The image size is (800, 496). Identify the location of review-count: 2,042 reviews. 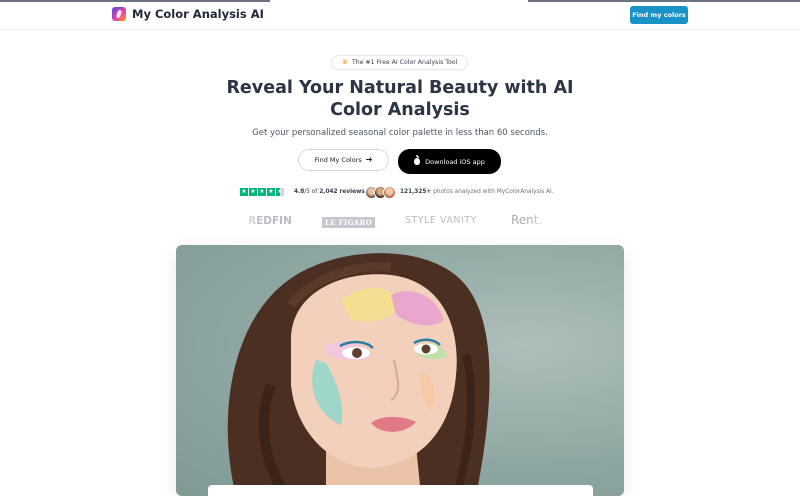
(342, 192).